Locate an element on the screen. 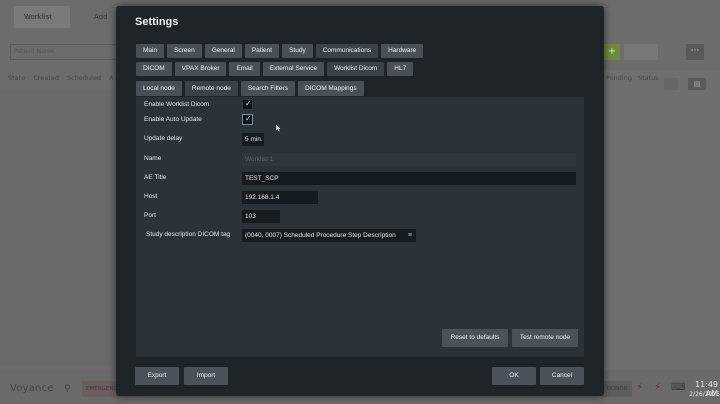 This screenshot has width=720, height=404. bg-table-header-right: Pending Status is located at coordinates (632, 81).